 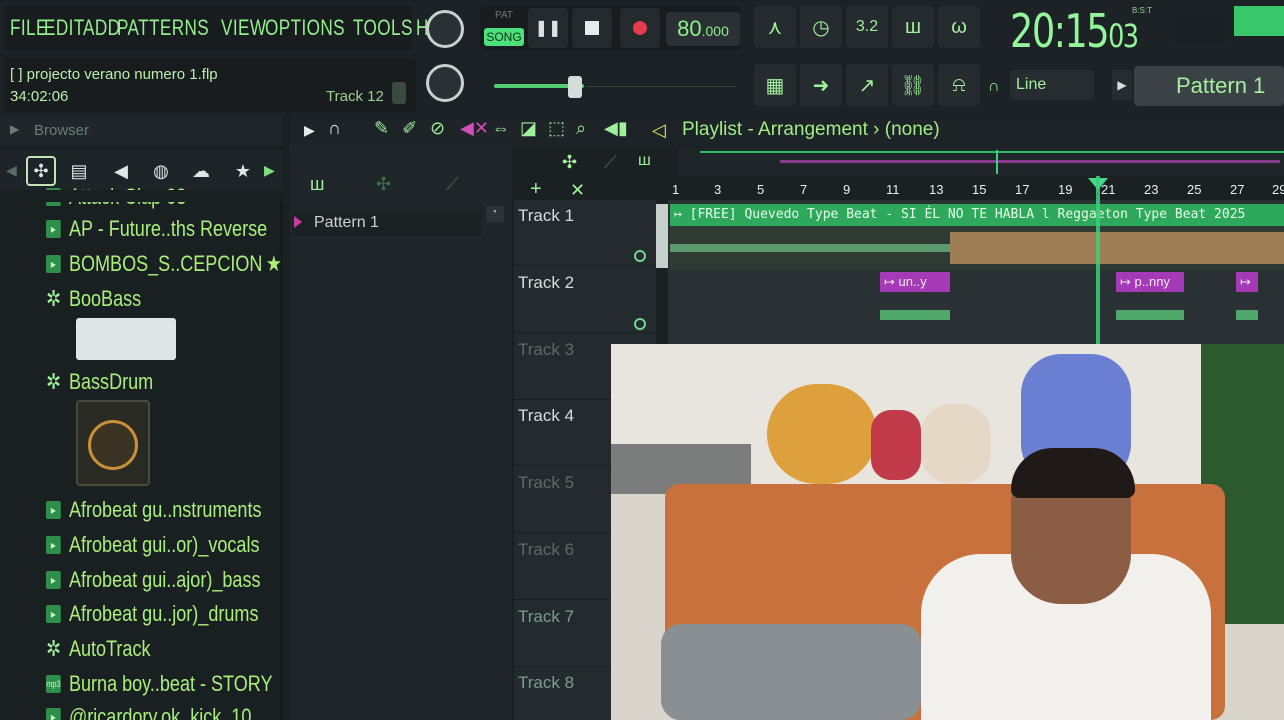 I want to click on pattern-tools-icon: ✣, so click(x=383, y=184).